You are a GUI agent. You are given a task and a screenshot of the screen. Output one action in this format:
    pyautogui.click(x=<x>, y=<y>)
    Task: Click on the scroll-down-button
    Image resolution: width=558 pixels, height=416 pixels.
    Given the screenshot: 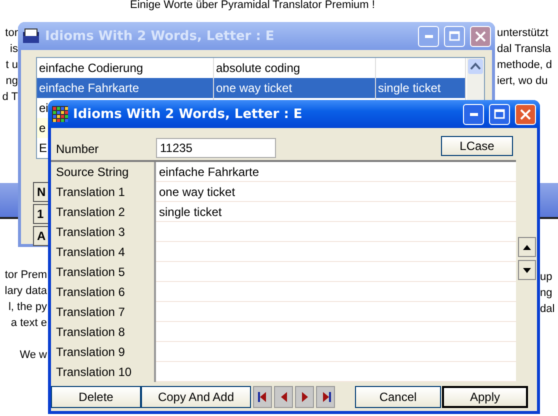 What is the action you would take?
    pyautogui.click(x=527, y=270)
    